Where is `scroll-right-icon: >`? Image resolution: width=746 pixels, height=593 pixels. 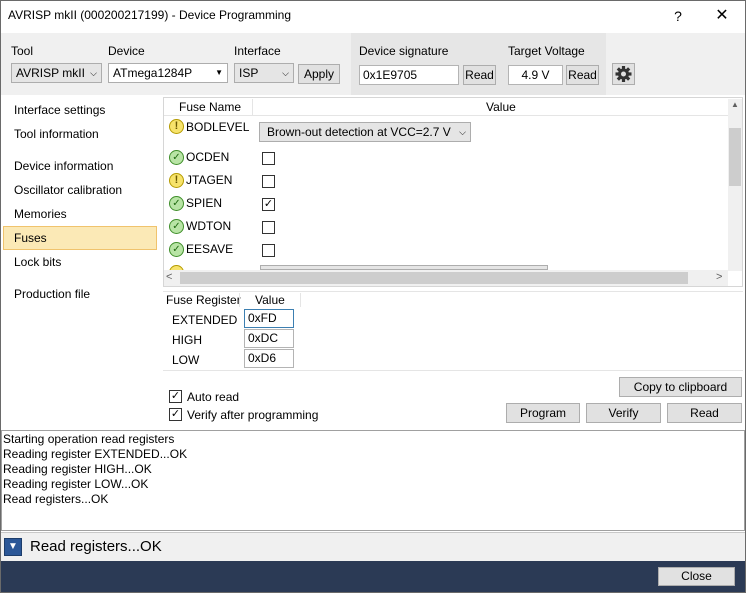
scroll-right-icon: > is located at coordinates (719, 277).